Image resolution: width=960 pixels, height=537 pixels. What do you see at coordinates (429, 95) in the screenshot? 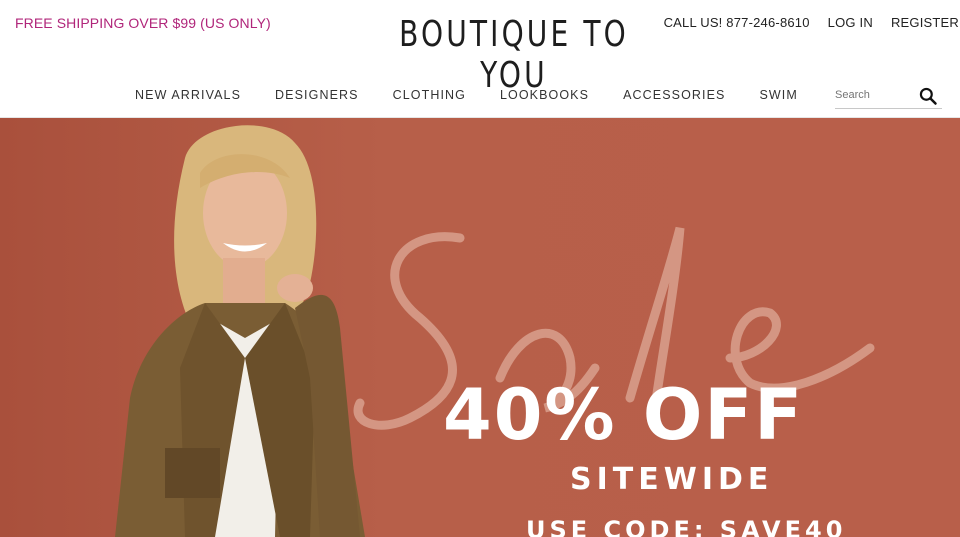
I see `nav-clothing: CLOTHING` at bounding box center [429, 95].